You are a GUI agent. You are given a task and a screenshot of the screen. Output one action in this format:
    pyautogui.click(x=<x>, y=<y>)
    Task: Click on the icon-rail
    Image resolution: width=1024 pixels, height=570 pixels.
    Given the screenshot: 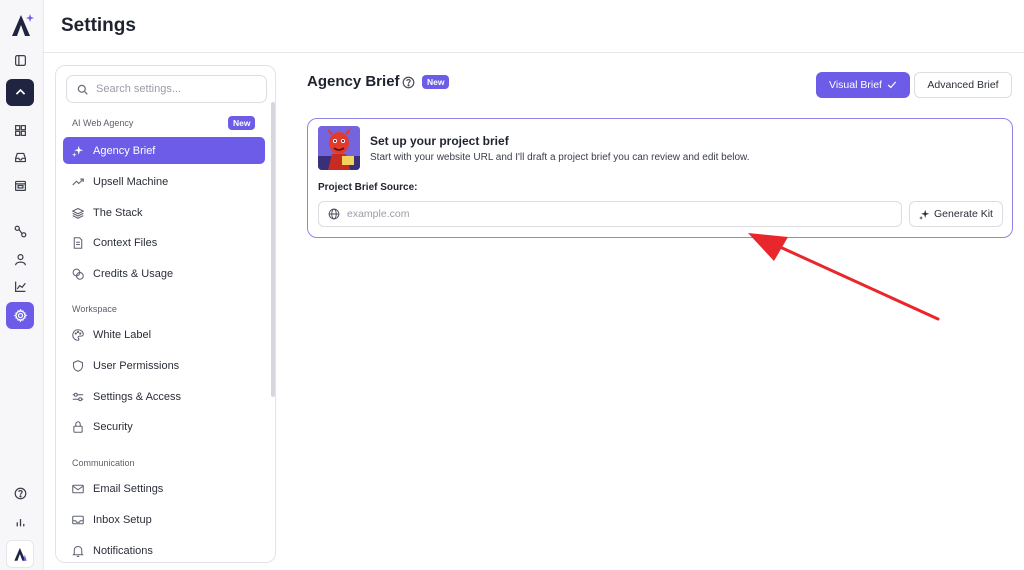 What is the action you would take?
    pyautogui.click(x=22, y=285)
    